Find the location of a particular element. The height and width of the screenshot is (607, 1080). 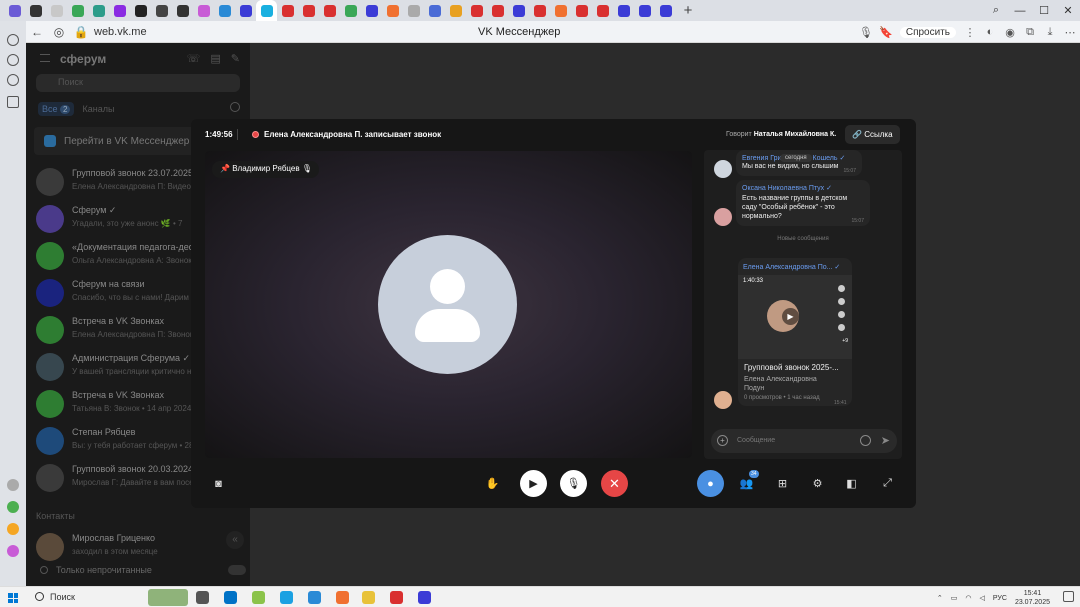

file-explorer-icon is located at coordinates (368, 597).